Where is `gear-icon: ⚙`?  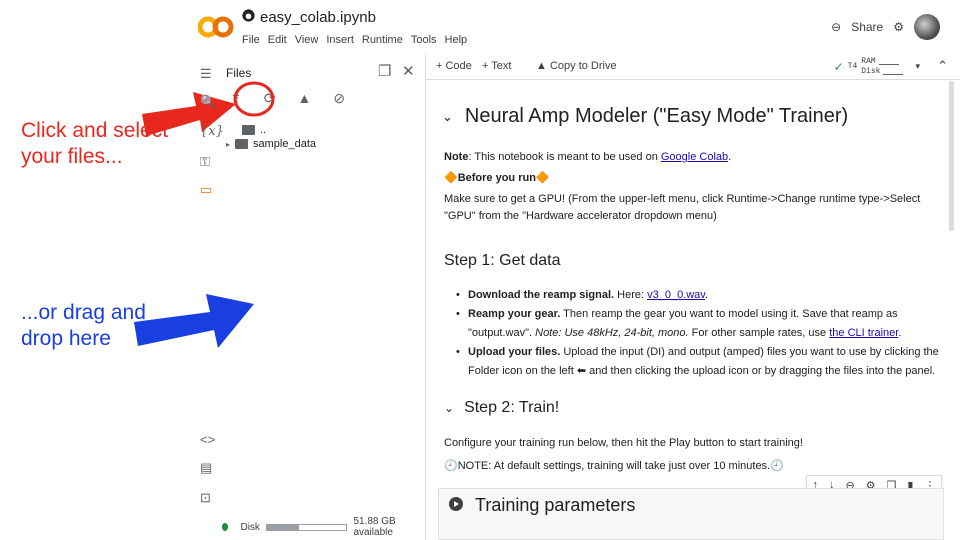
gear-icon: ⚙ is located at coordinates (898, 27).